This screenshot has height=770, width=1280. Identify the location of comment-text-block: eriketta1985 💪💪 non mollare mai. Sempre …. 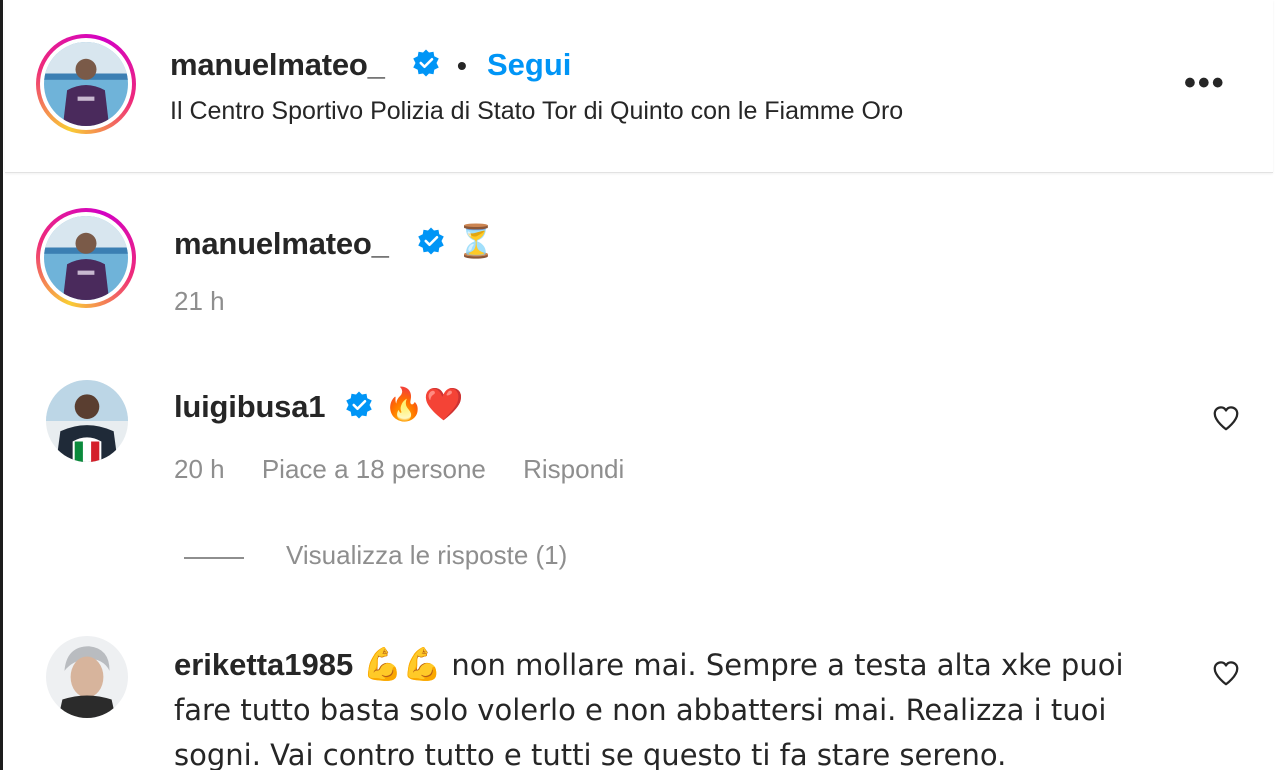
(679, 706).